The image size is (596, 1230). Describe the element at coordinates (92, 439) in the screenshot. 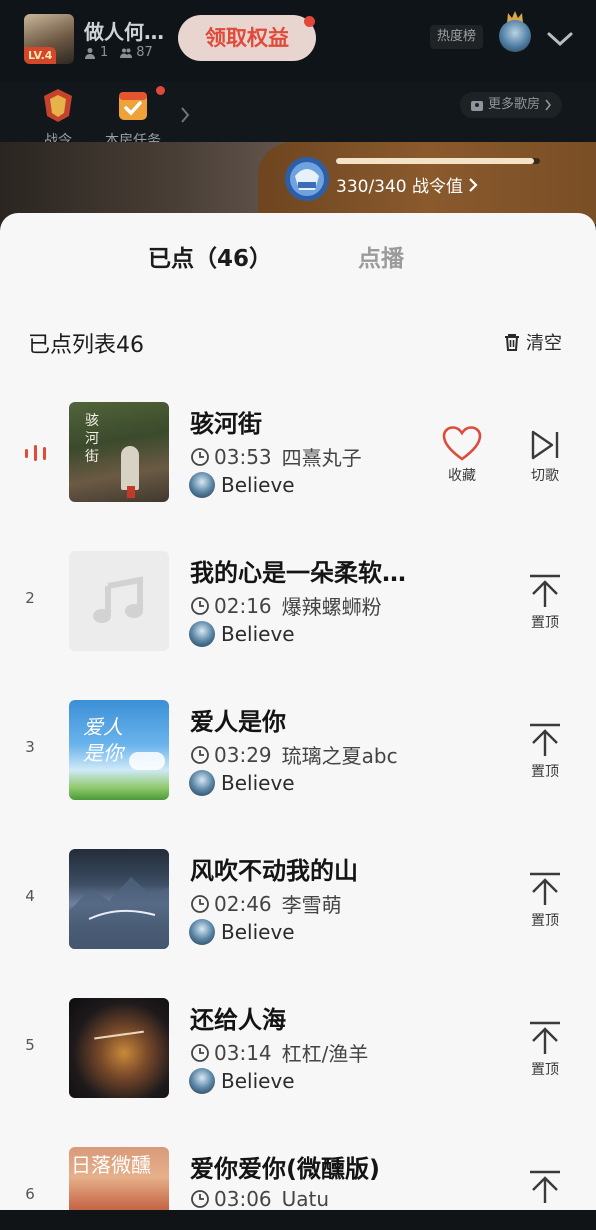

I see `cover-text: 骇河街` at that location.